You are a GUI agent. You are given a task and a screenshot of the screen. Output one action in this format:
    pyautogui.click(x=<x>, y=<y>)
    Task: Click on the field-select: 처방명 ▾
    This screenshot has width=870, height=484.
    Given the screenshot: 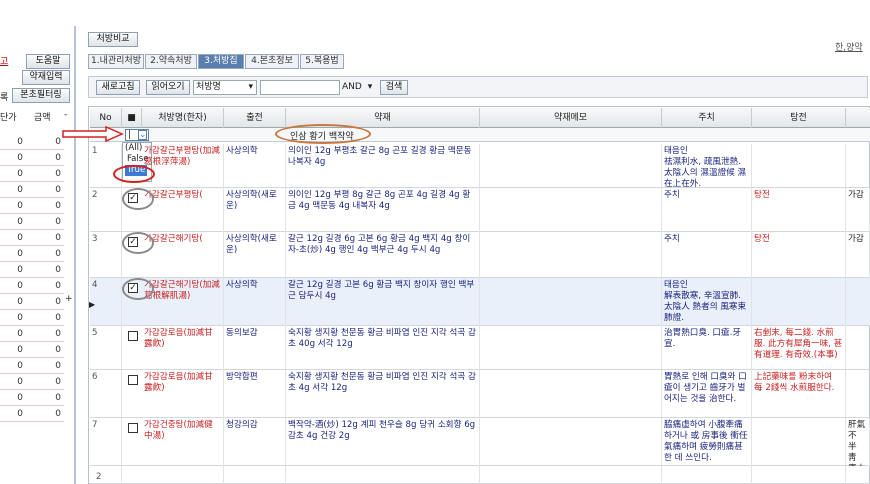 What is the action you would take?
    pyautogui.click(x=225, y=87)
    